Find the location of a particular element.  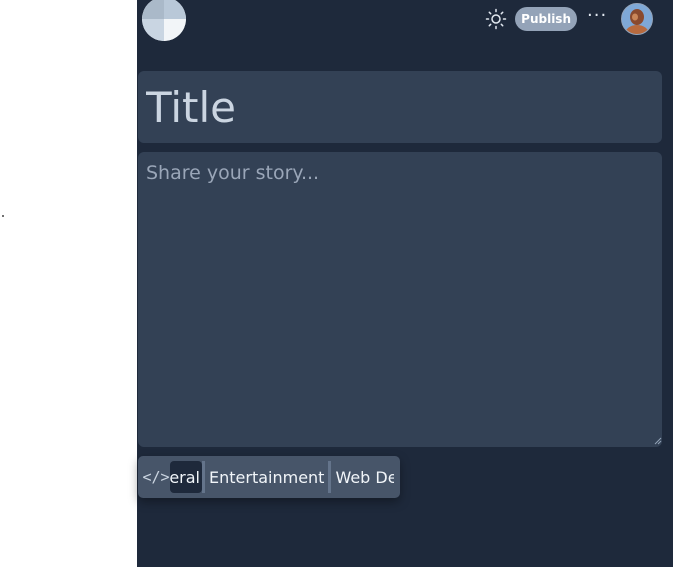

sun-icon is located at coordinates (496, 19).